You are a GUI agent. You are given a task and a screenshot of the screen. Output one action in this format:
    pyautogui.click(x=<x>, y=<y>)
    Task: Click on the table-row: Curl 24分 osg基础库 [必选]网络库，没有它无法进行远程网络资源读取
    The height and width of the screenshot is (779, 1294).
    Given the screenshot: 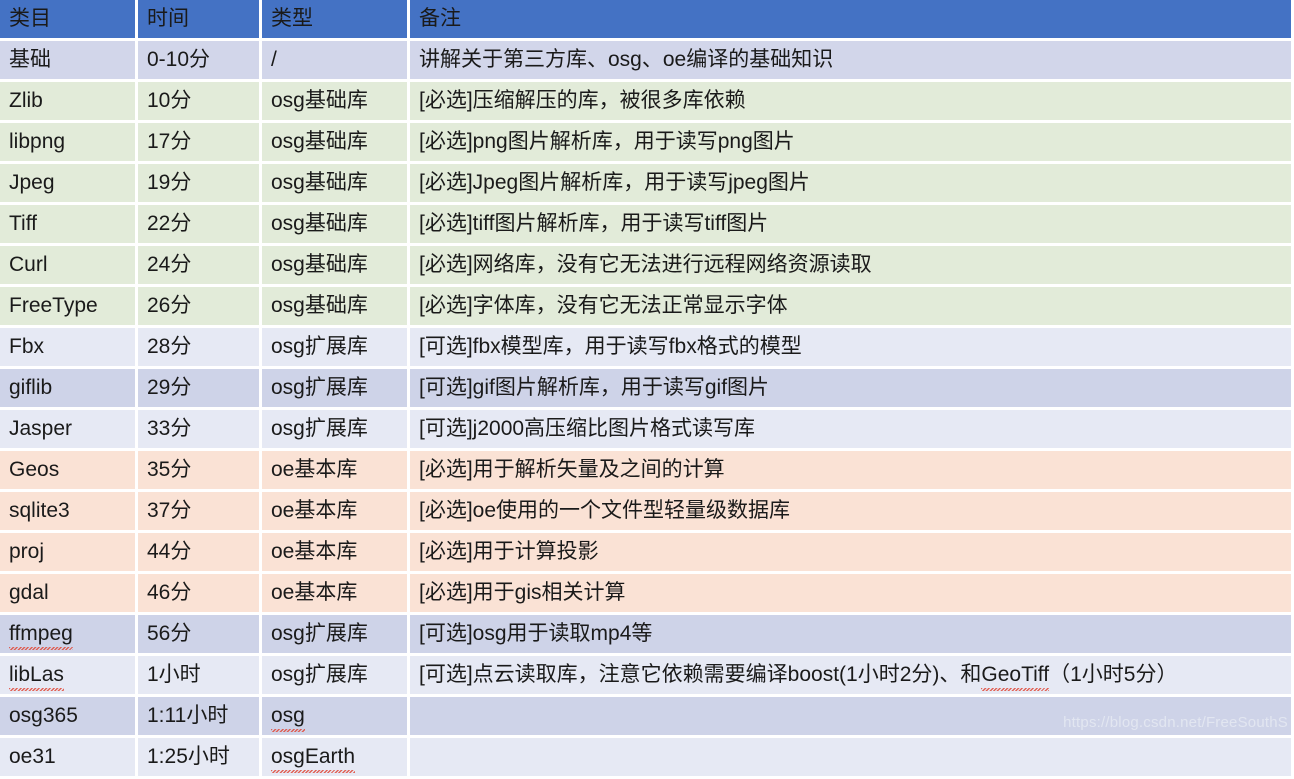 What is the action you would take?
    pyautogui.click(x=645, y=266)
    